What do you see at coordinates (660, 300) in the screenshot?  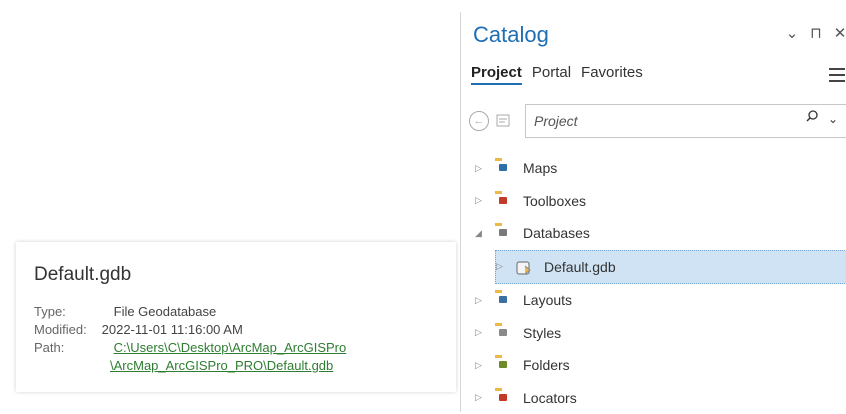 I see `tree-item-layouts: ▷ Layouts` at bounding box center [660, 300].